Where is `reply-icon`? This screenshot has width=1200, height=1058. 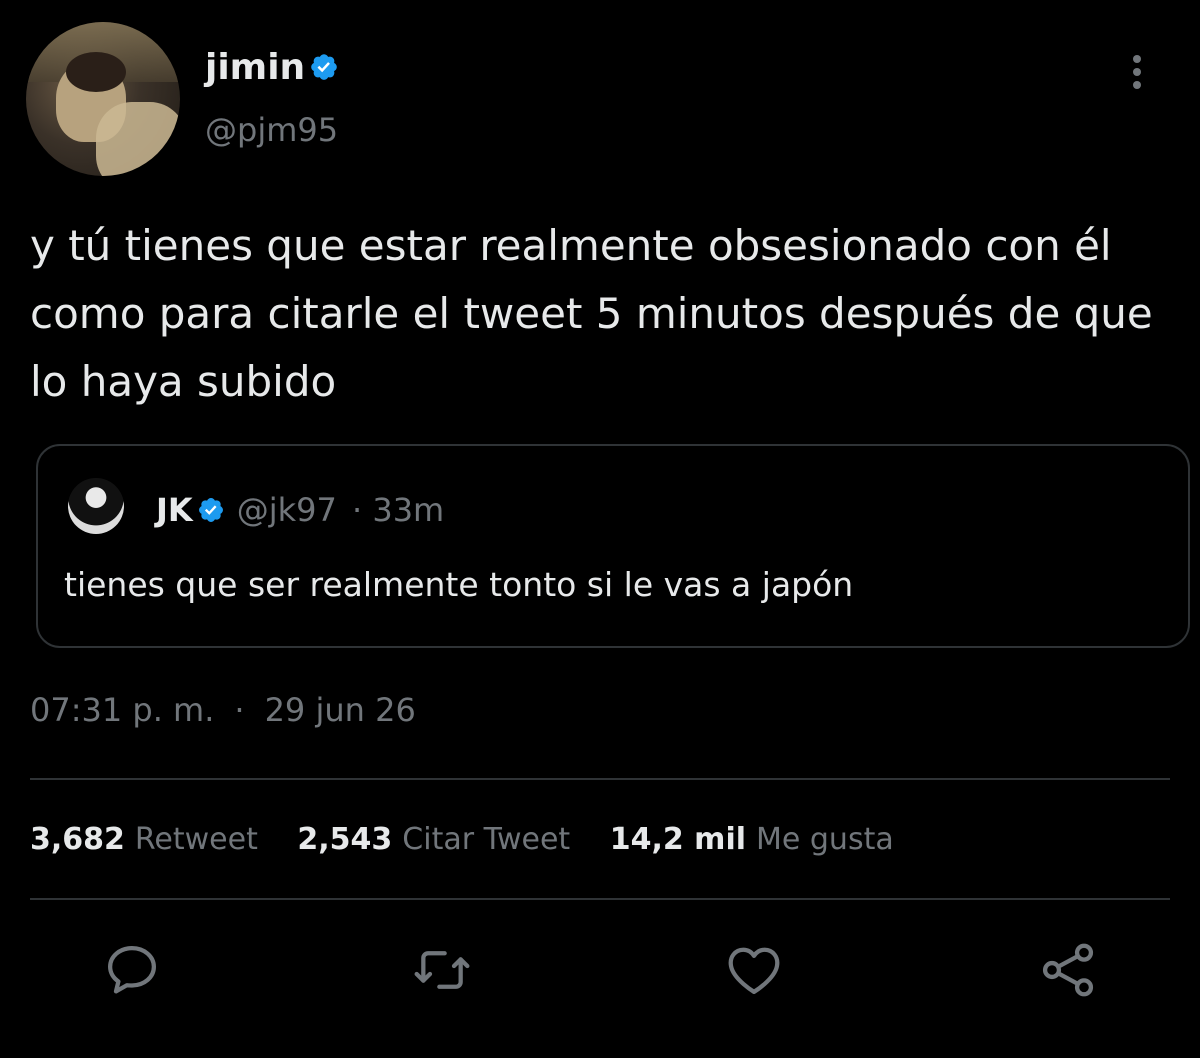
reply-icon is located at coordinates (132, 970).